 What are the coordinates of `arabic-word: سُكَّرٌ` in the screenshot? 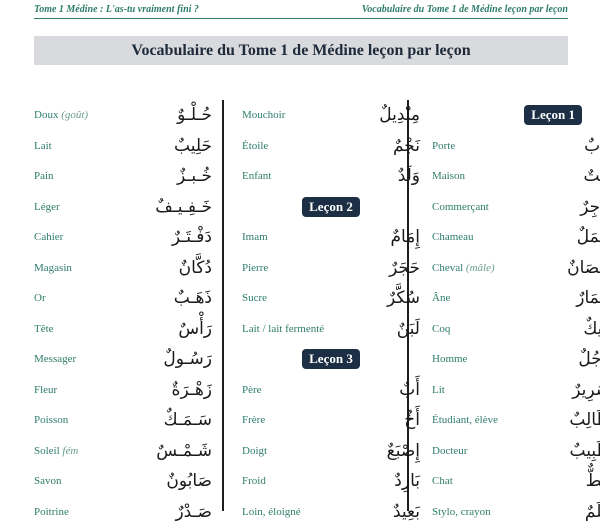 It's located at (403, 298).